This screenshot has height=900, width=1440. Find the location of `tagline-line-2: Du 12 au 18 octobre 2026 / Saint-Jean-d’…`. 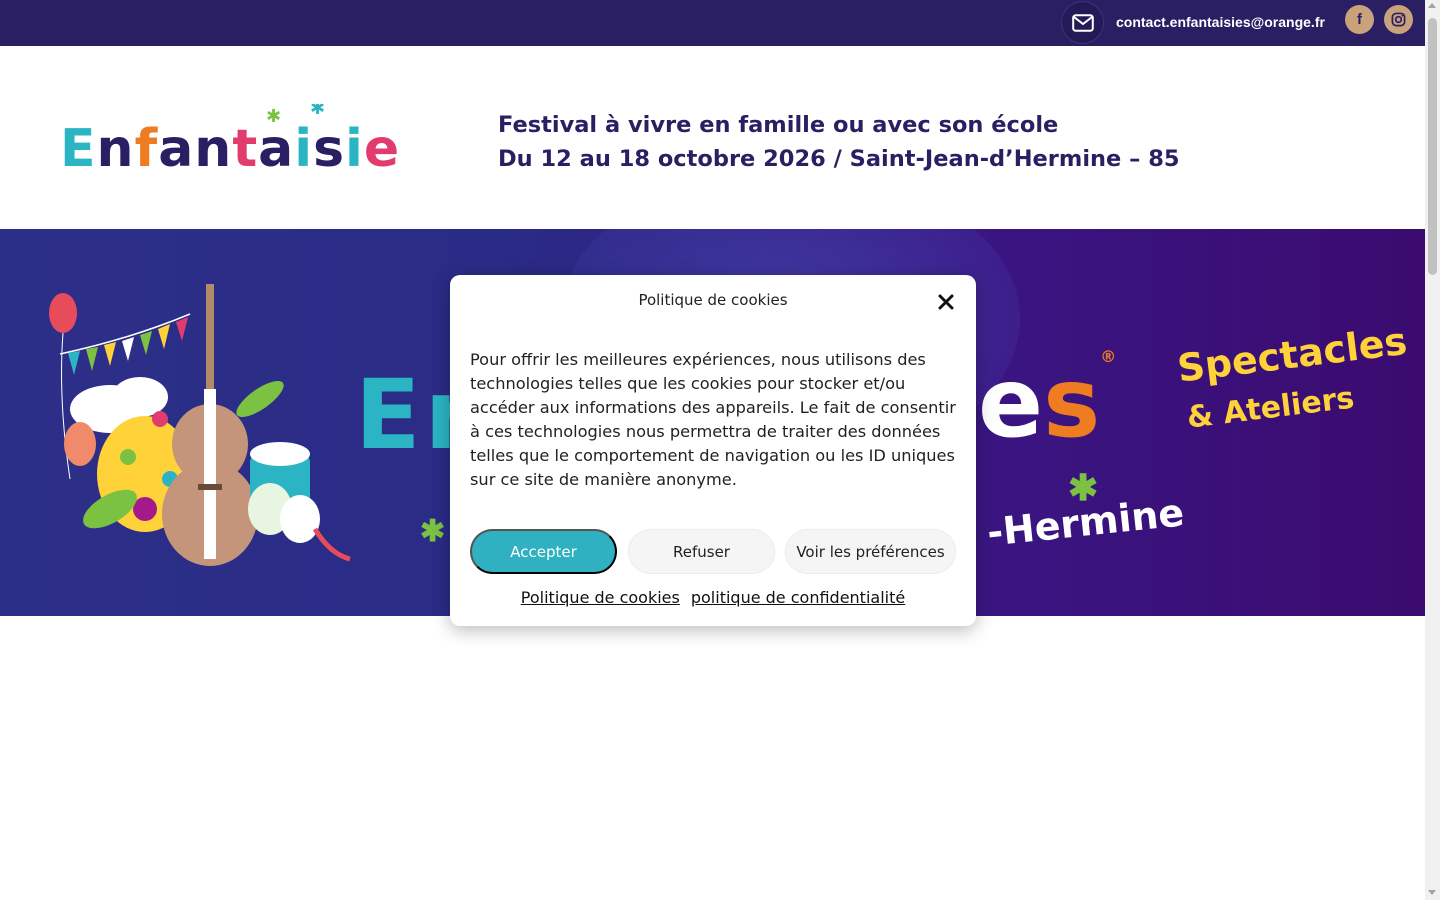

tagline-line-2: Du 12 au 18 octobre 2026 / Saint-Jean-d’… is located at coordinates (839, 159).